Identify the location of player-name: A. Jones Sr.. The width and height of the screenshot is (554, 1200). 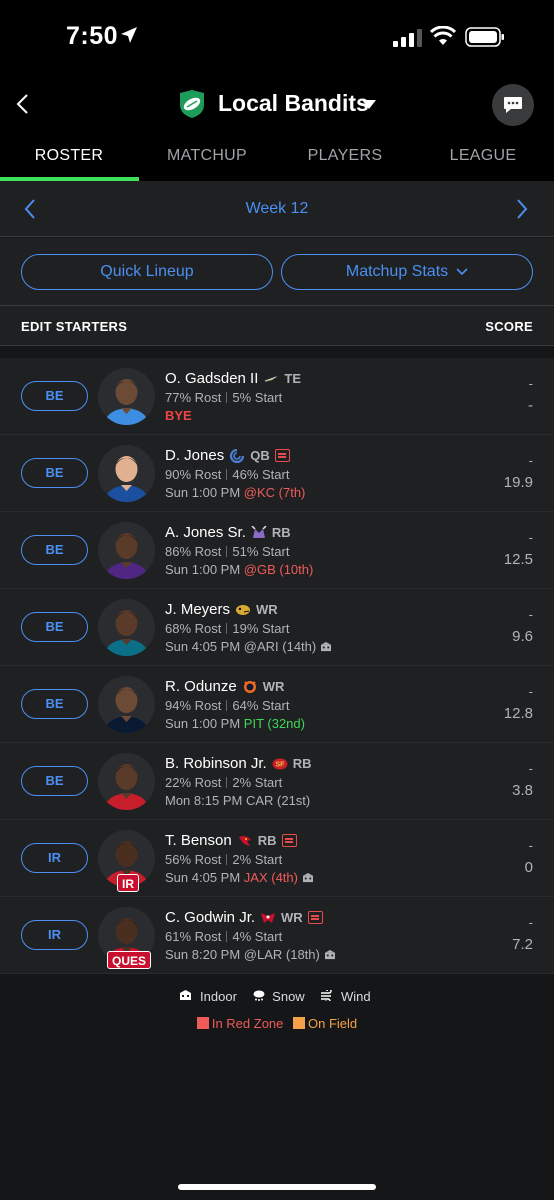
(205, 532).